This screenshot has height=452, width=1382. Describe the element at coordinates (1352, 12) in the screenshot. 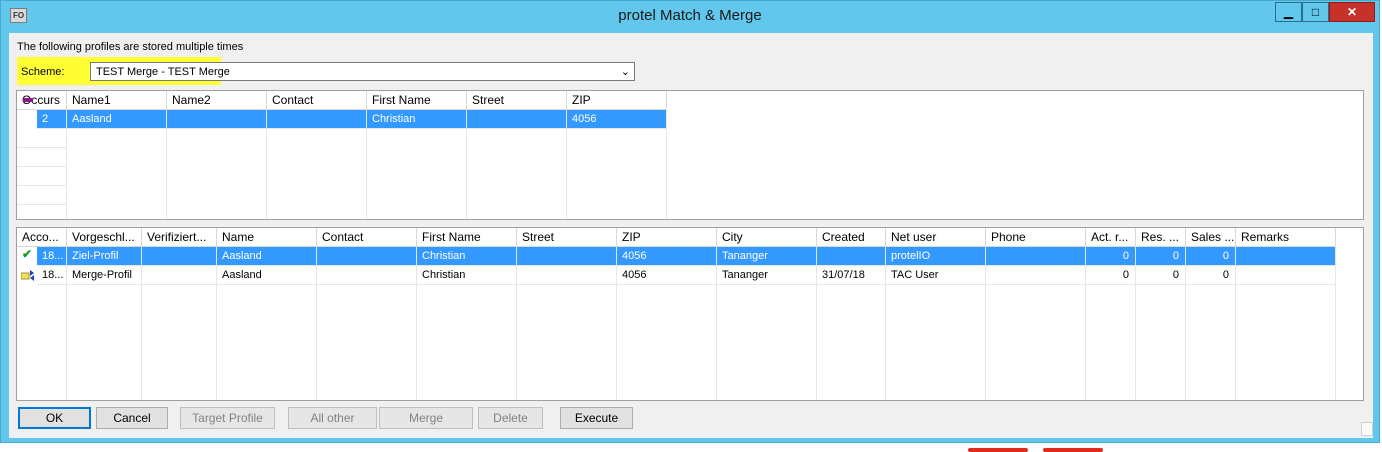

I see `close-button: ✕` at that location.